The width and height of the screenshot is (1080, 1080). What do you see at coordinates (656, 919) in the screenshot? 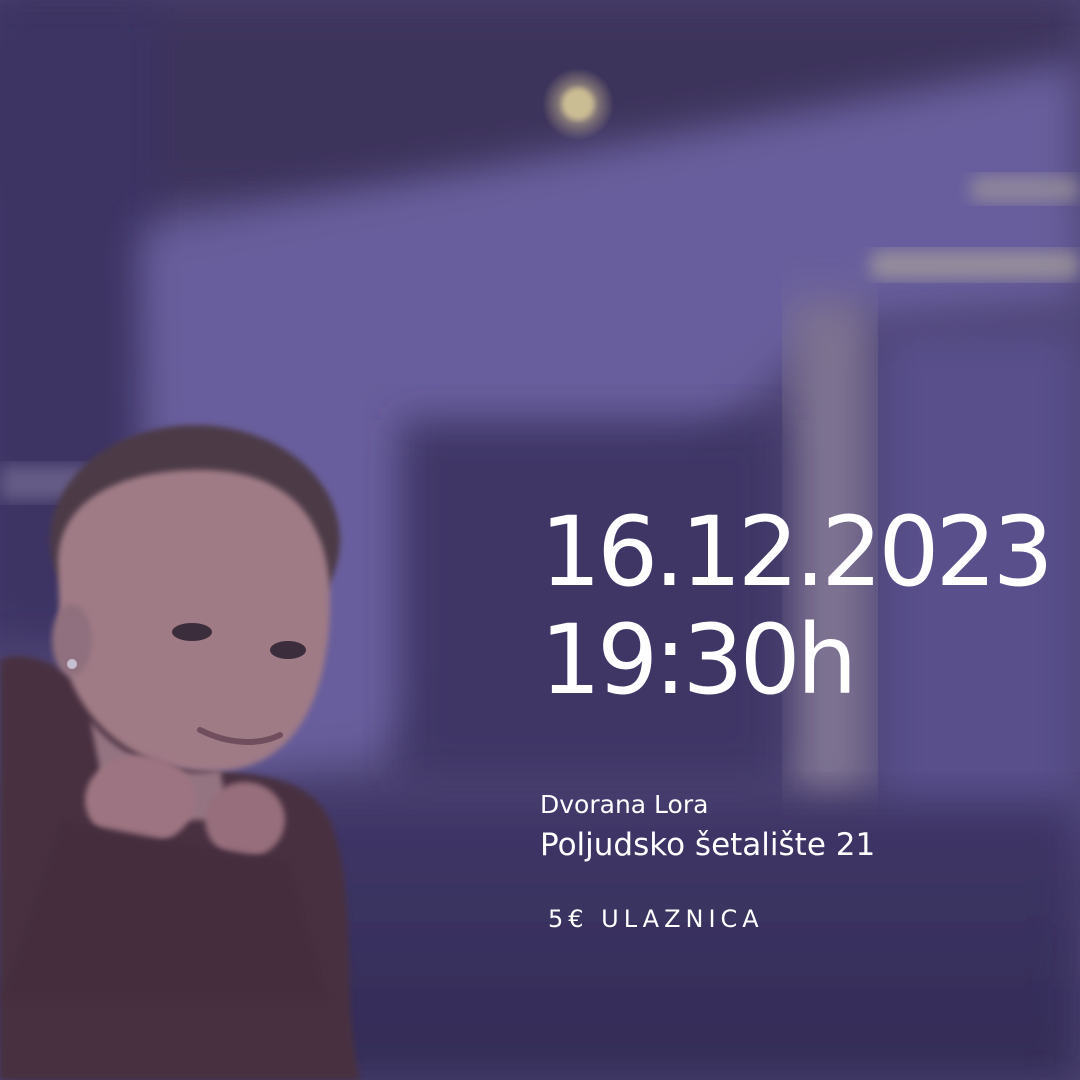
I see `ticket-price: 5€ ULAZNICA` at bounding box center [656, 919].